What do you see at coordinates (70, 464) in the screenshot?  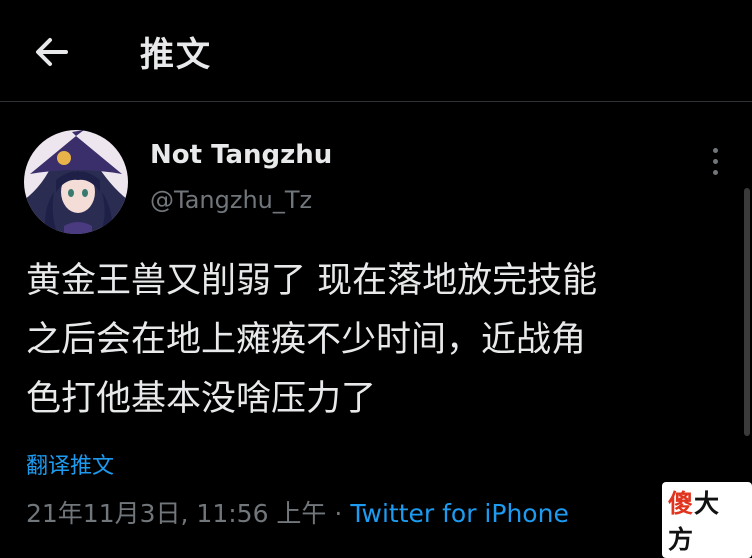 I see `translate-tweet-link: 翻译推文` at bounding box center [70, 464].